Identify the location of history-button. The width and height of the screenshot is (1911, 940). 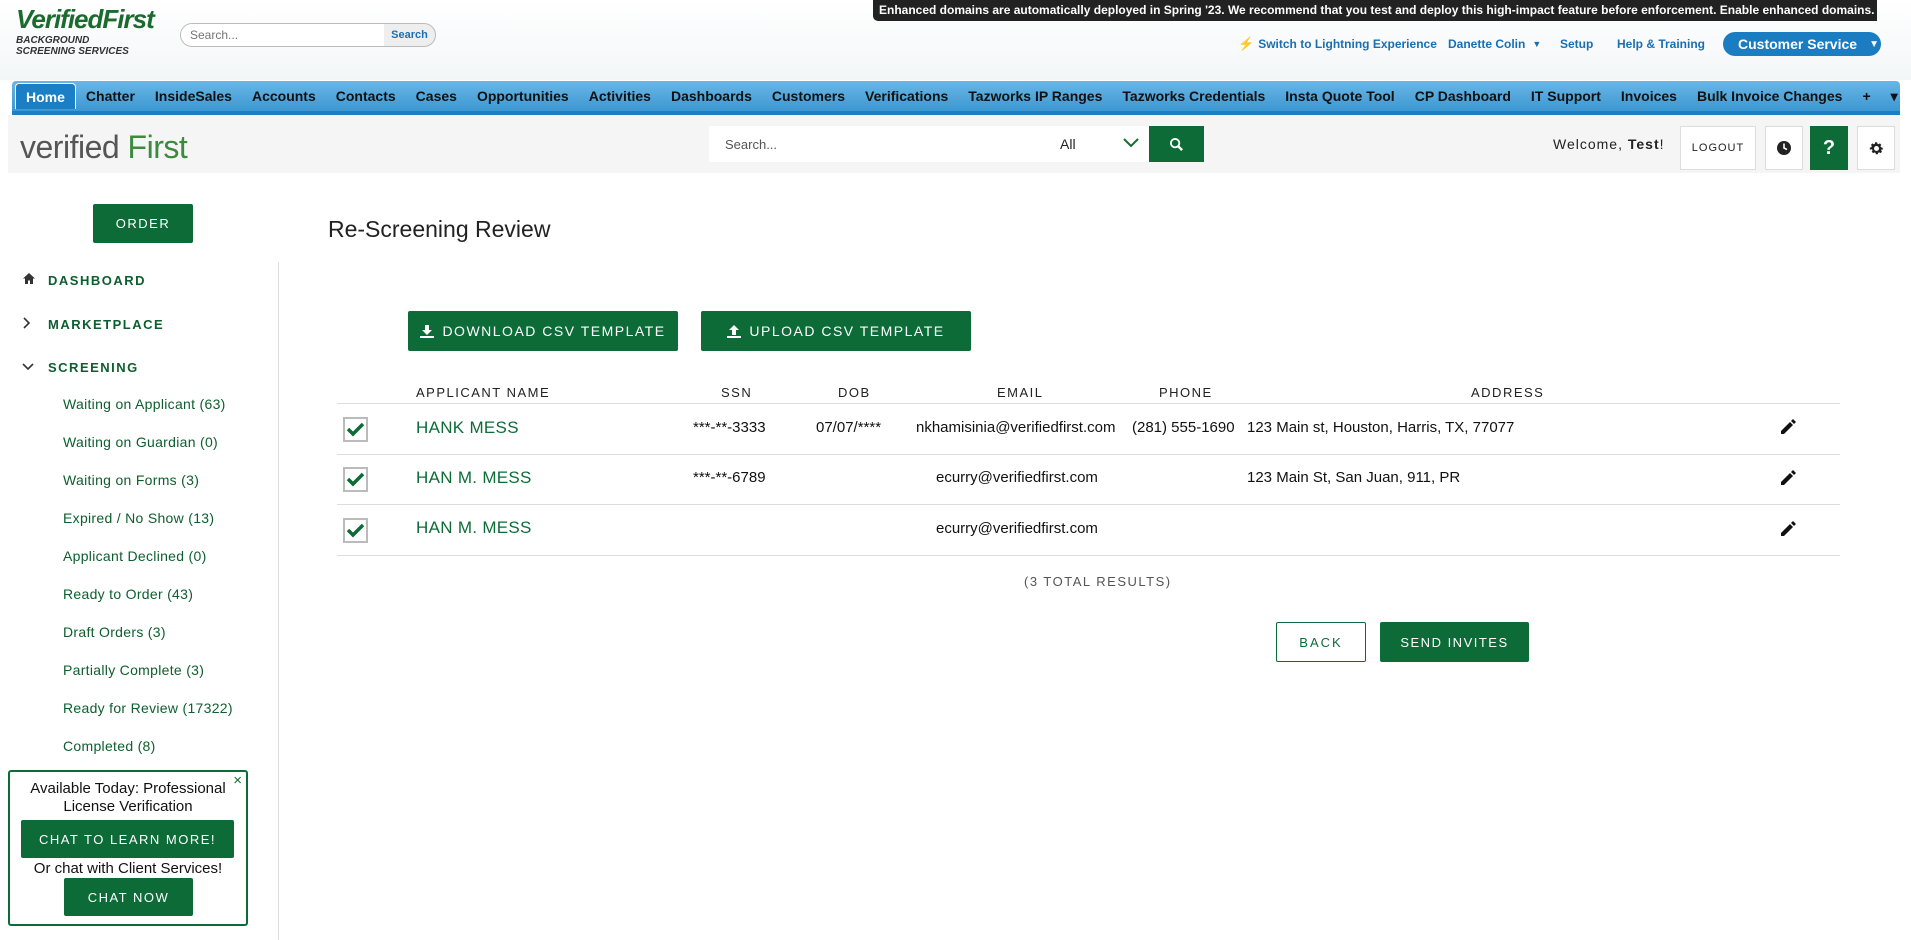
(1784, 148).